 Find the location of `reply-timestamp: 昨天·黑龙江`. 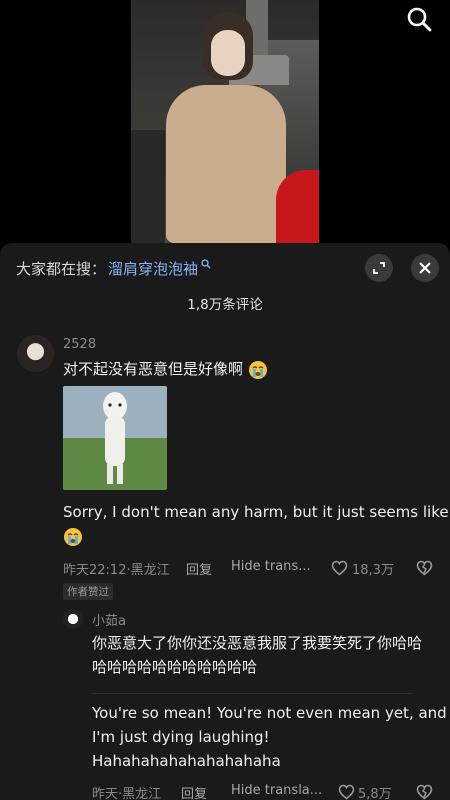

reply-timestamp: 昨天·黑龙江 is located at coordinates (127, 793).